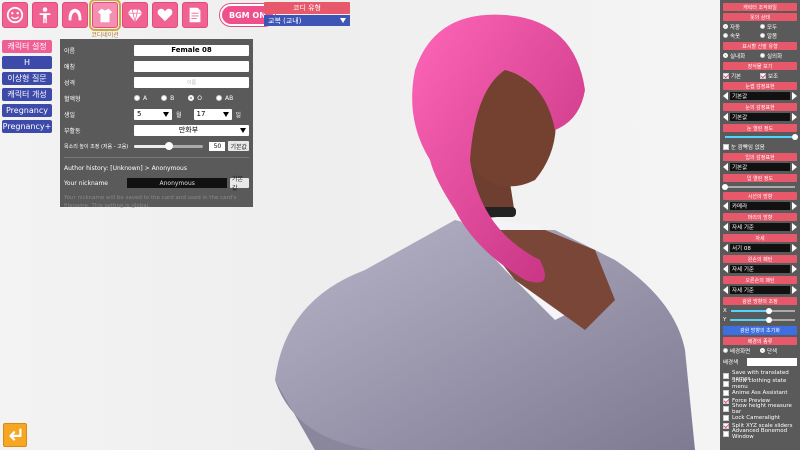 The image size is (800, 450). I want to click on name-field: Female 08, so click(191, 50).